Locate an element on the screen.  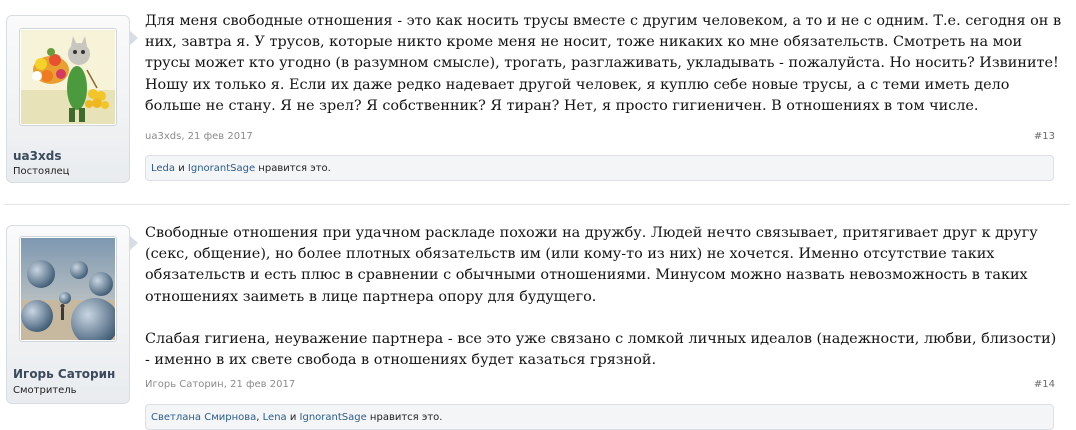
user-info-panel: Игорь Саторин Смотритель is located at coordinates (68, 314).